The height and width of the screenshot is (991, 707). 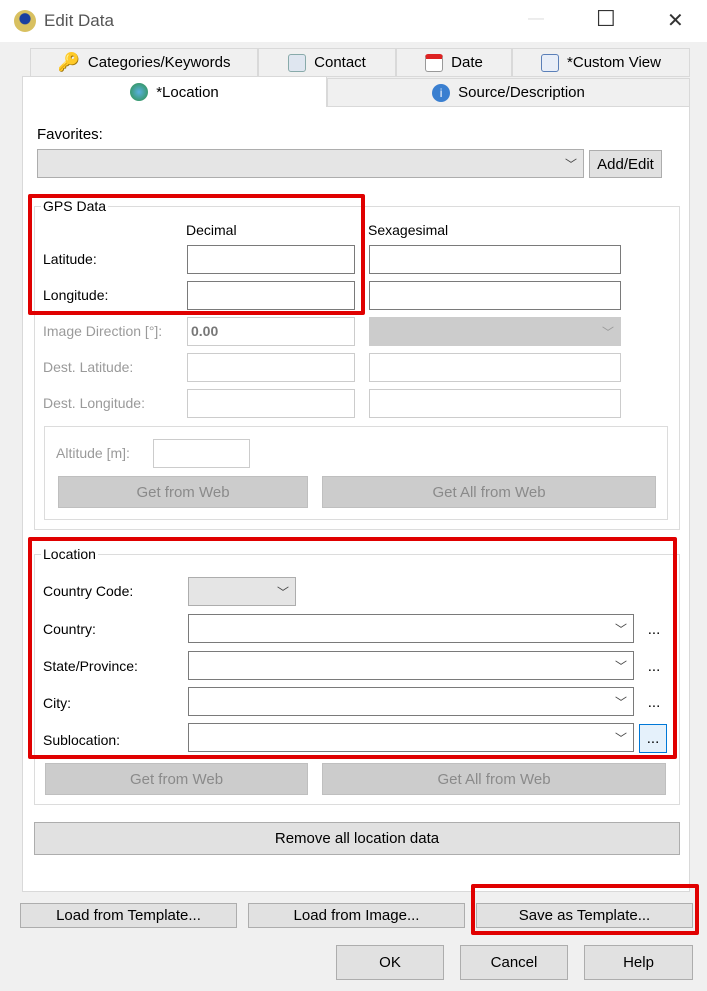 I want to click on sublocation-label: Sublocation:, so click(x=82, y=740).